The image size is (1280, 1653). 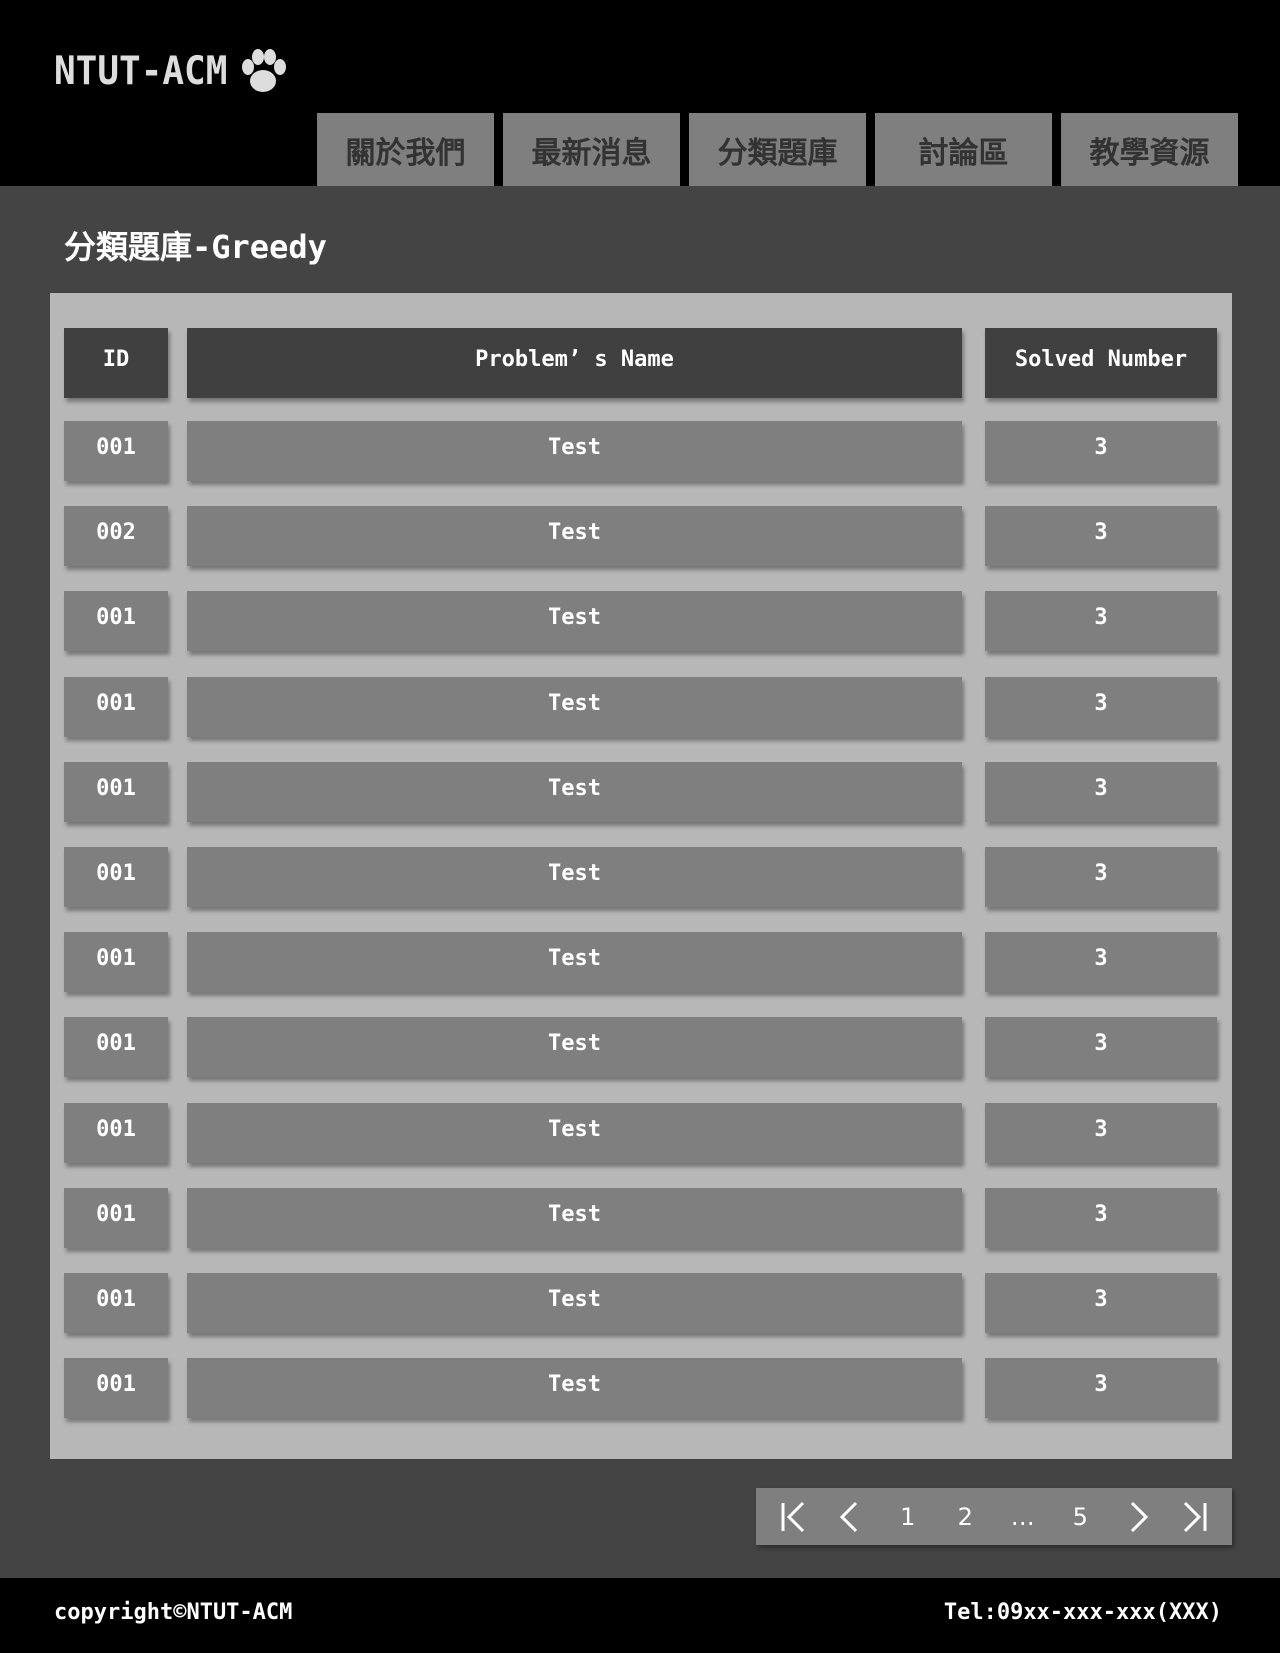 I want to click on copyright-text: copyright©NTUT-ACM, so click(x=173, y=1612).